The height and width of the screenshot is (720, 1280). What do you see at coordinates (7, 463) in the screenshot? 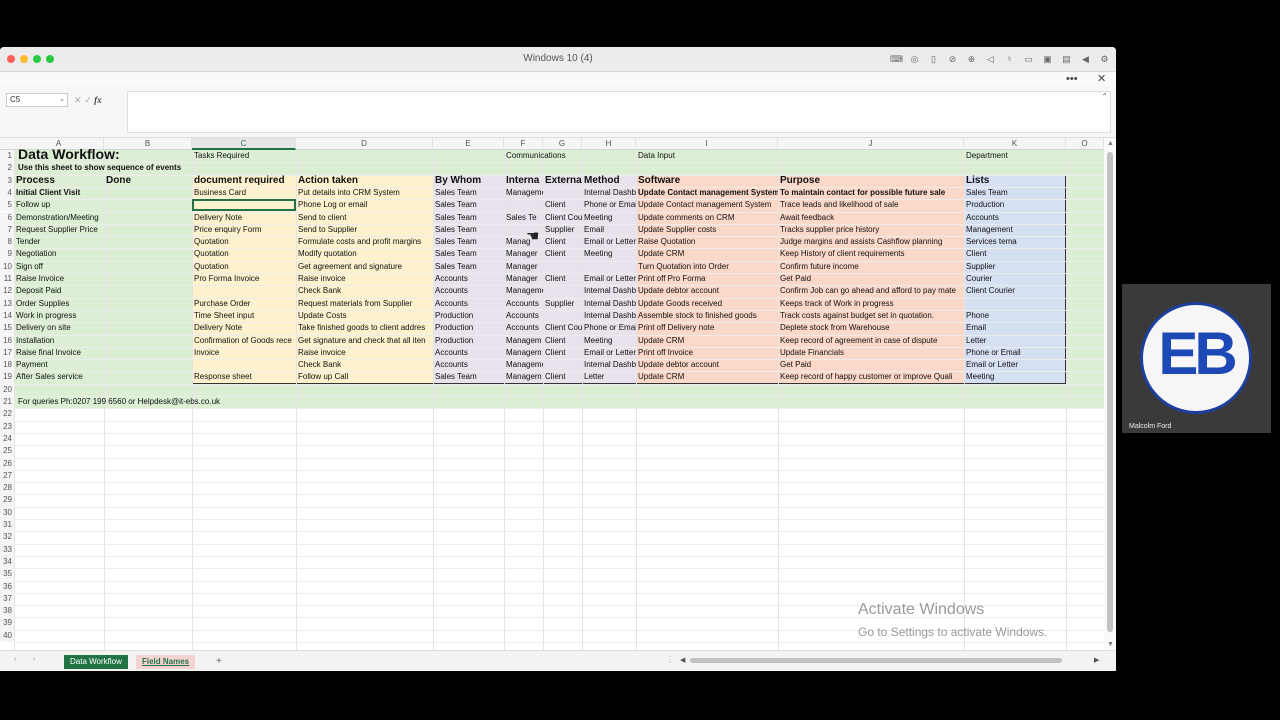
I see `row-header: 26` at bounding box center [7, 463].